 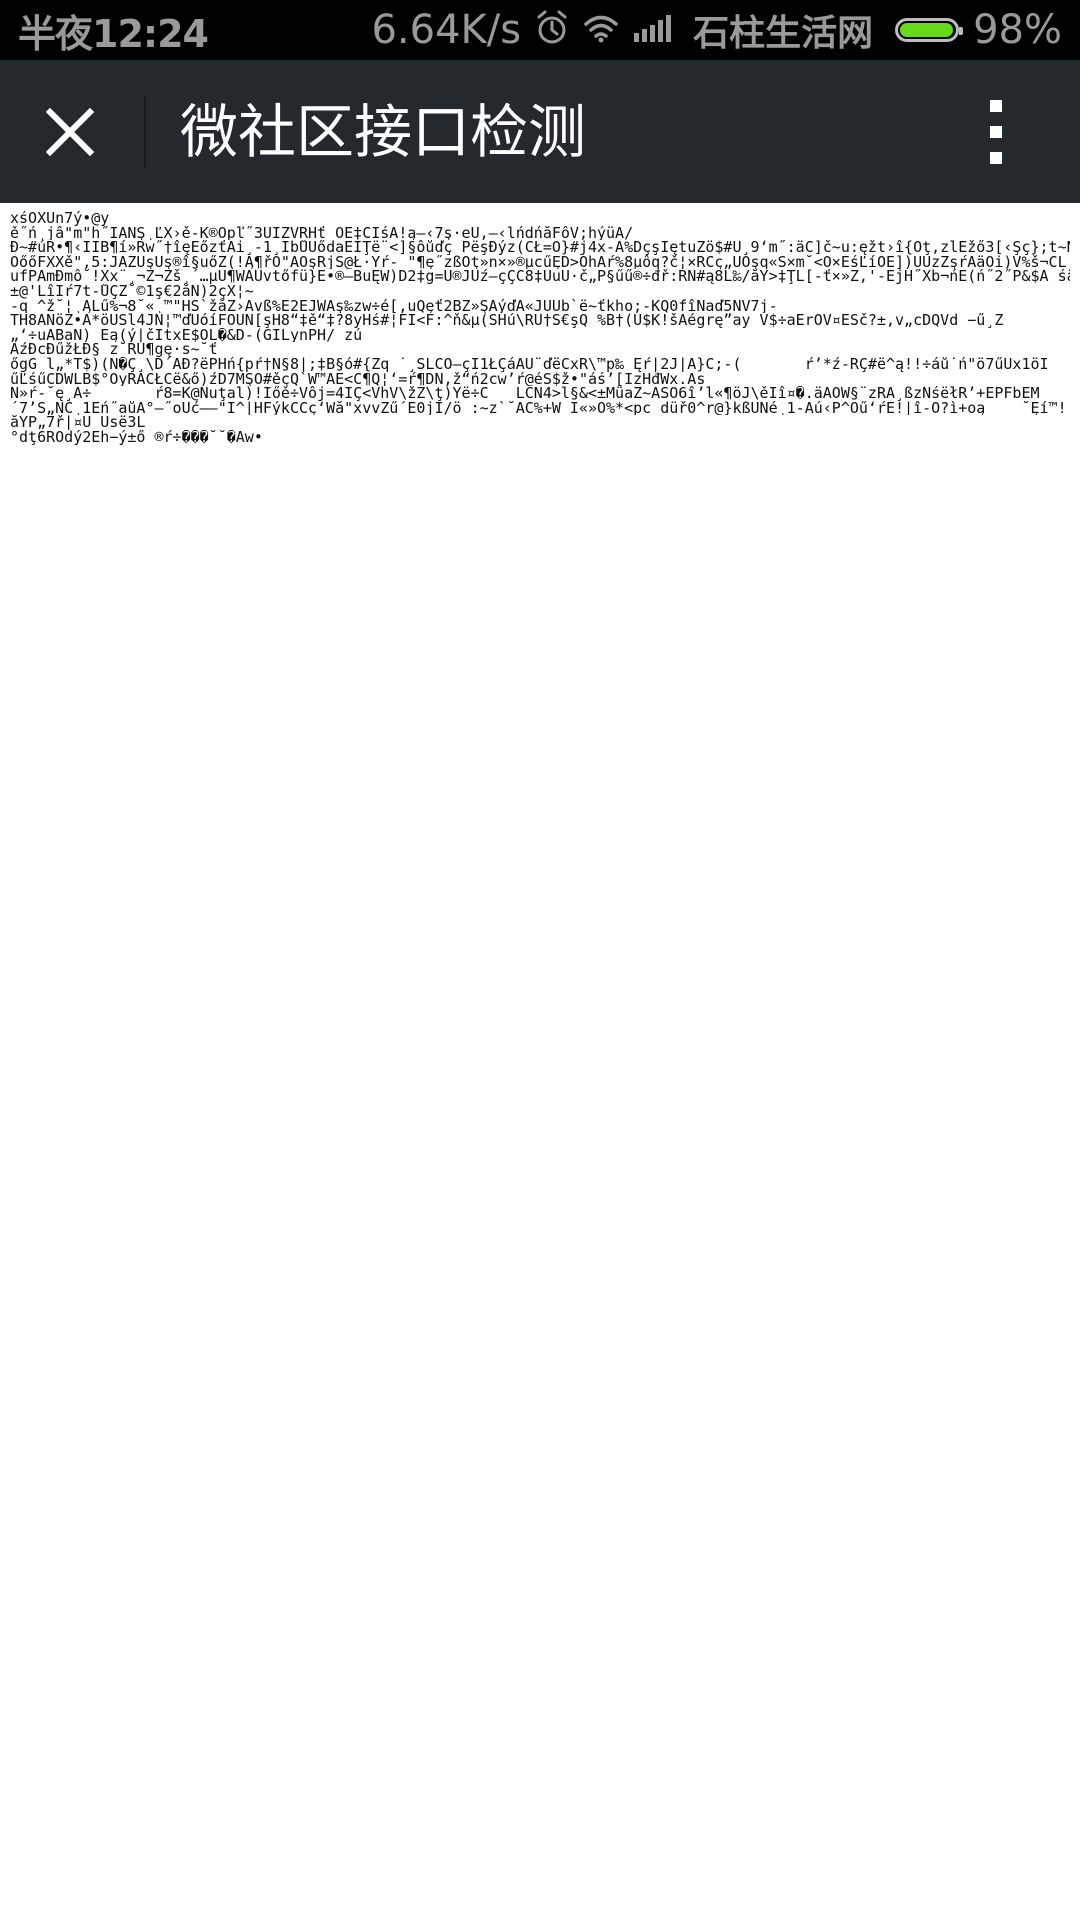 What do you see at coordinates (601, 30) in the screenshot?
I see `wifi-icon` at bounding box center [601, 30].